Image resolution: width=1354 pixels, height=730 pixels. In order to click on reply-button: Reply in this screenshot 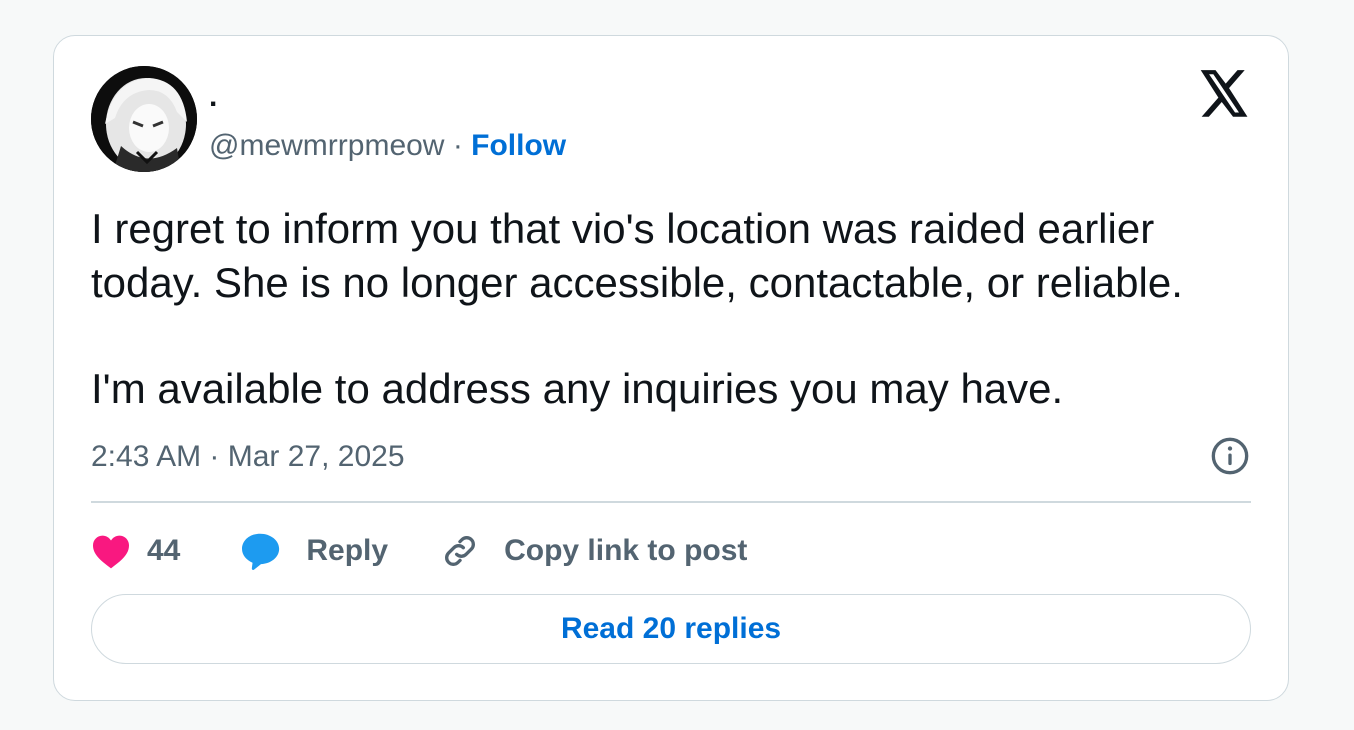, I will do `click(340, 551)`.